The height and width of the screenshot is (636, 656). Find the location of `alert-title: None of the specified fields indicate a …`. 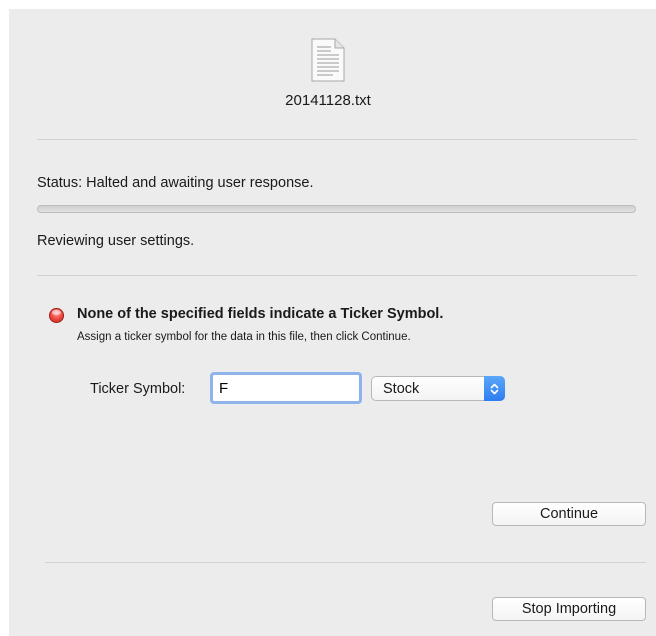

alert-title: None of the specified fields indicate a … is located at coordinates (260, 314).